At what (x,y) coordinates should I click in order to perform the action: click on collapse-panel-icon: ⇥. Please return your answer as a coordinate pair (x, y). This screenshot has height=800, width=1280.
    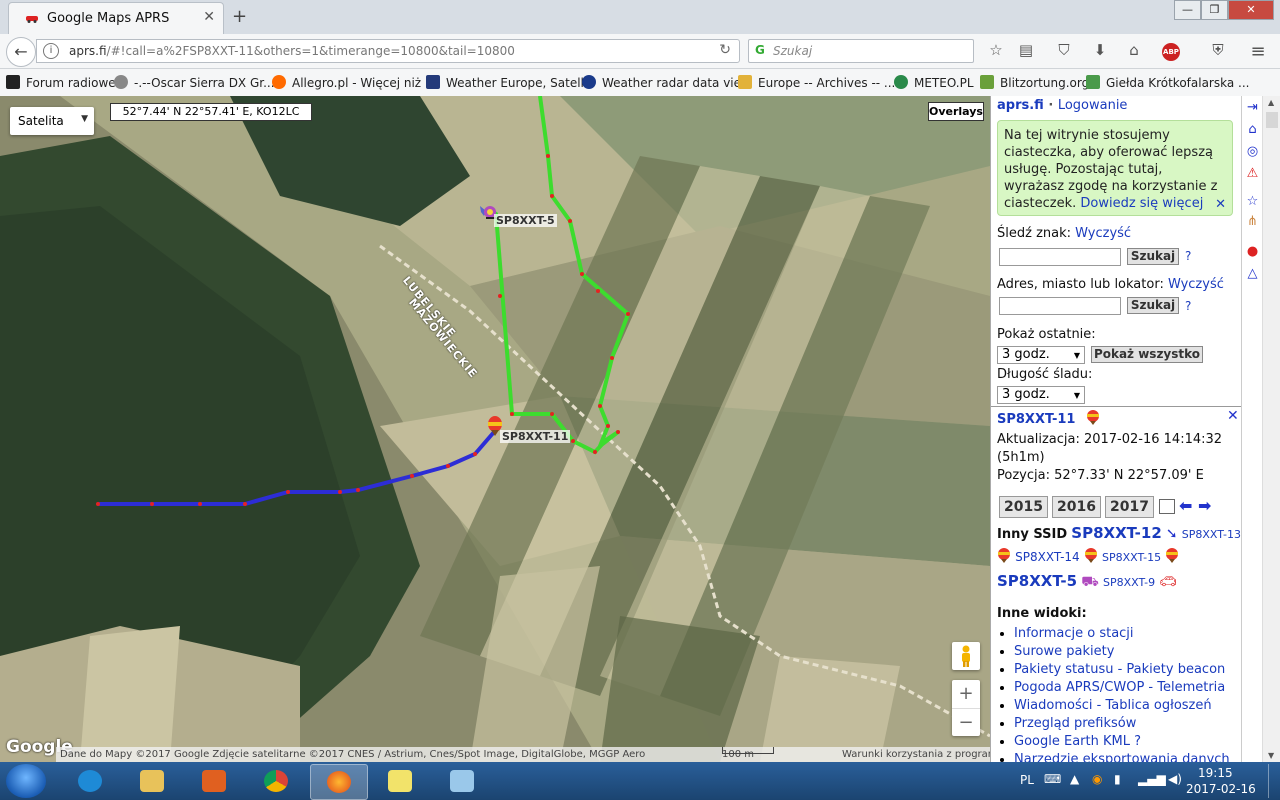
    Looking at the image, I should click on (1252, 107).